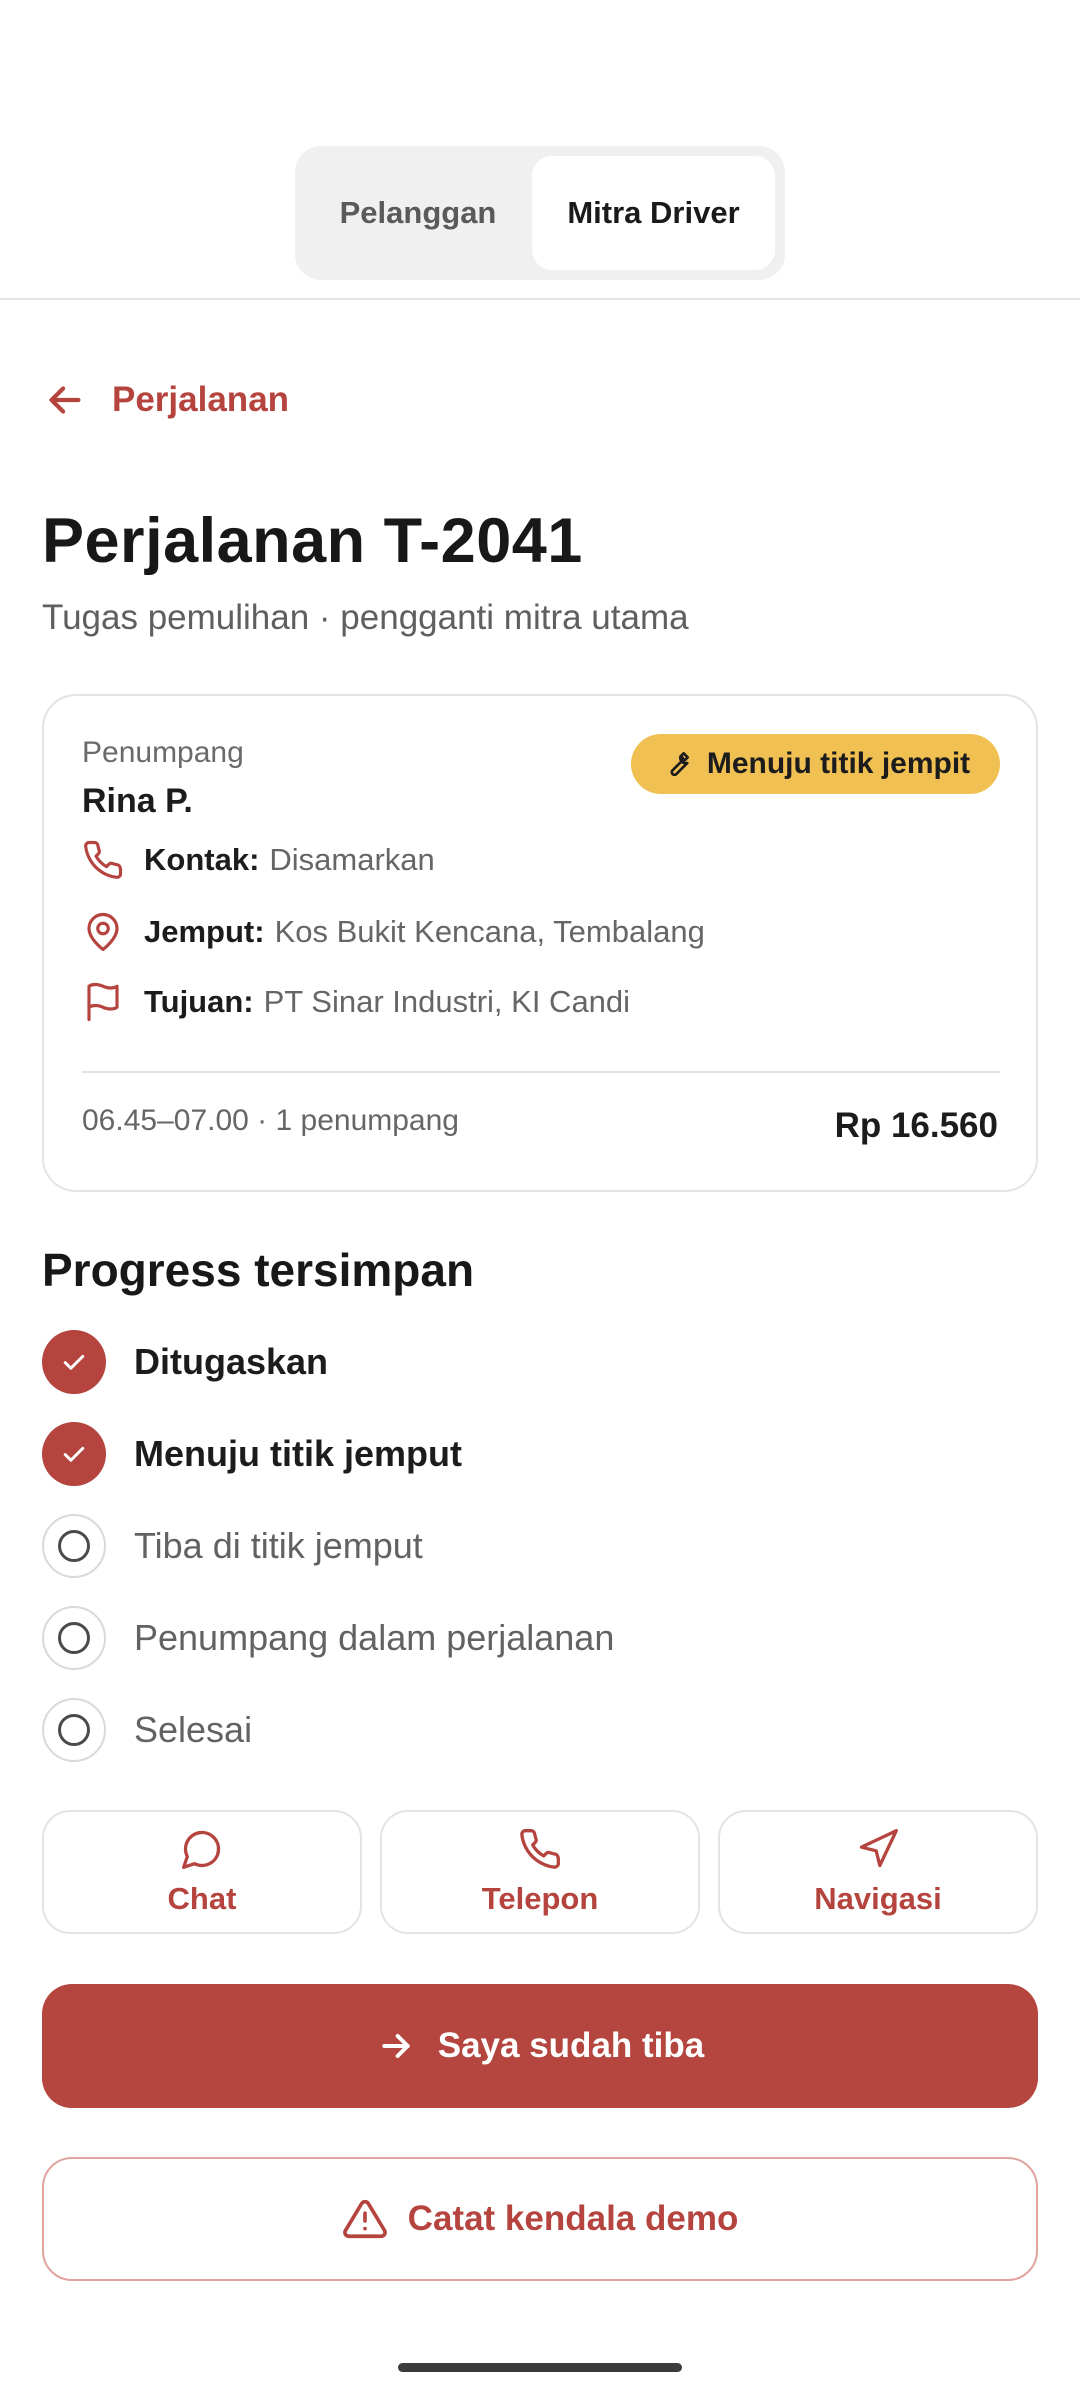 The height and width of the screenshot is (2400, 1080). Describe the element at coordinates (202, 859) in the screenshot. I see `contact-key: Kontak:` at that location.